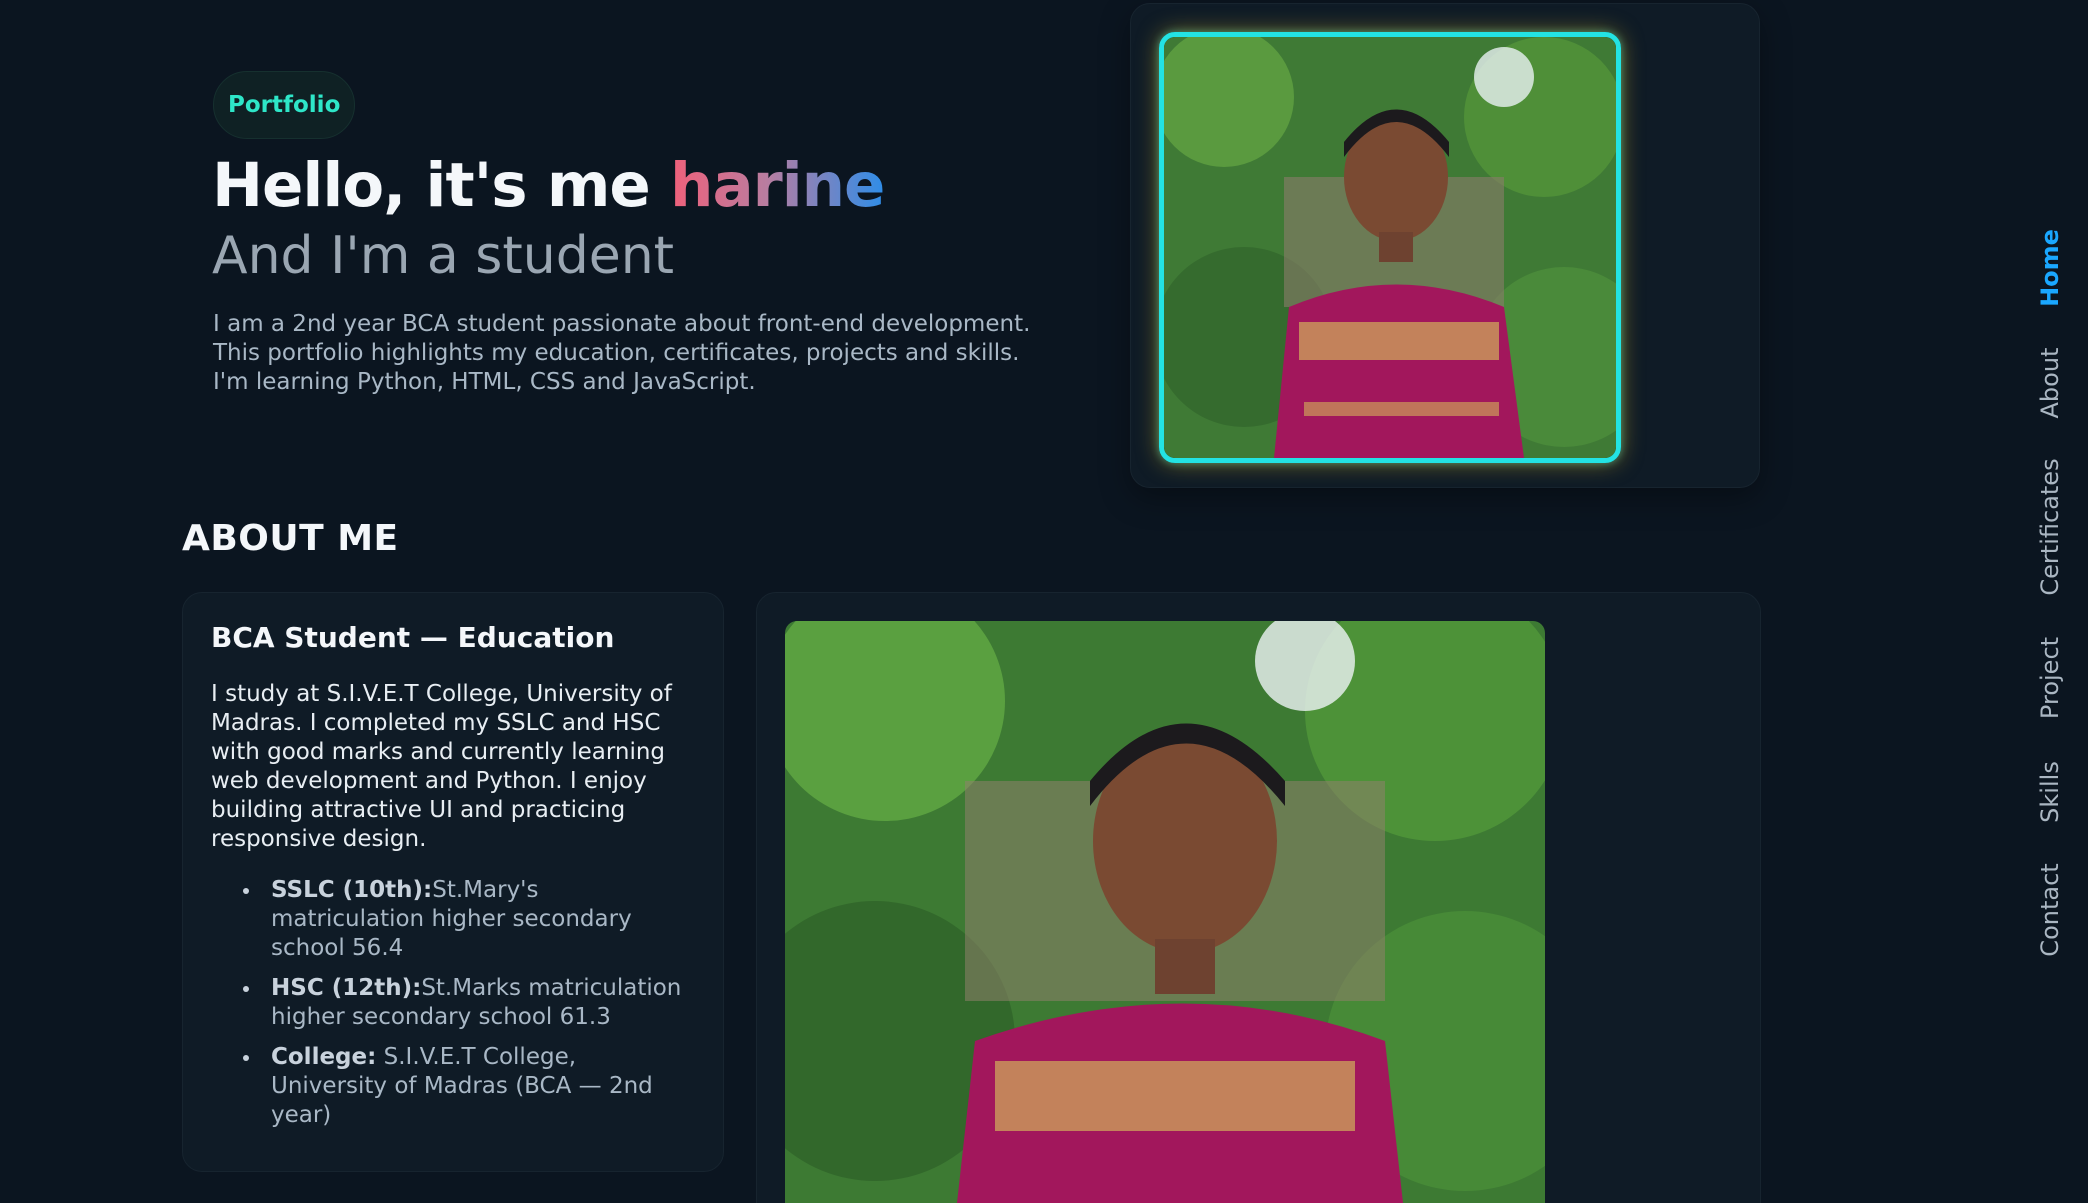 Image resolution: width=2088 pixels, height=1203 pixels. I want to click on education-item-label: SSLC (10th):, so click(352, 890).